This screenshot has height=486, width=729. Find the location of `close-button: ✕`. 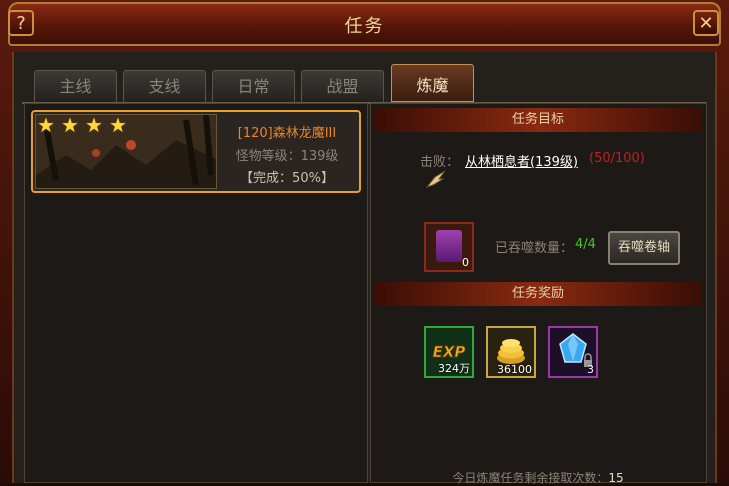

close-button: ✕ is located at coordinates (706, 23).